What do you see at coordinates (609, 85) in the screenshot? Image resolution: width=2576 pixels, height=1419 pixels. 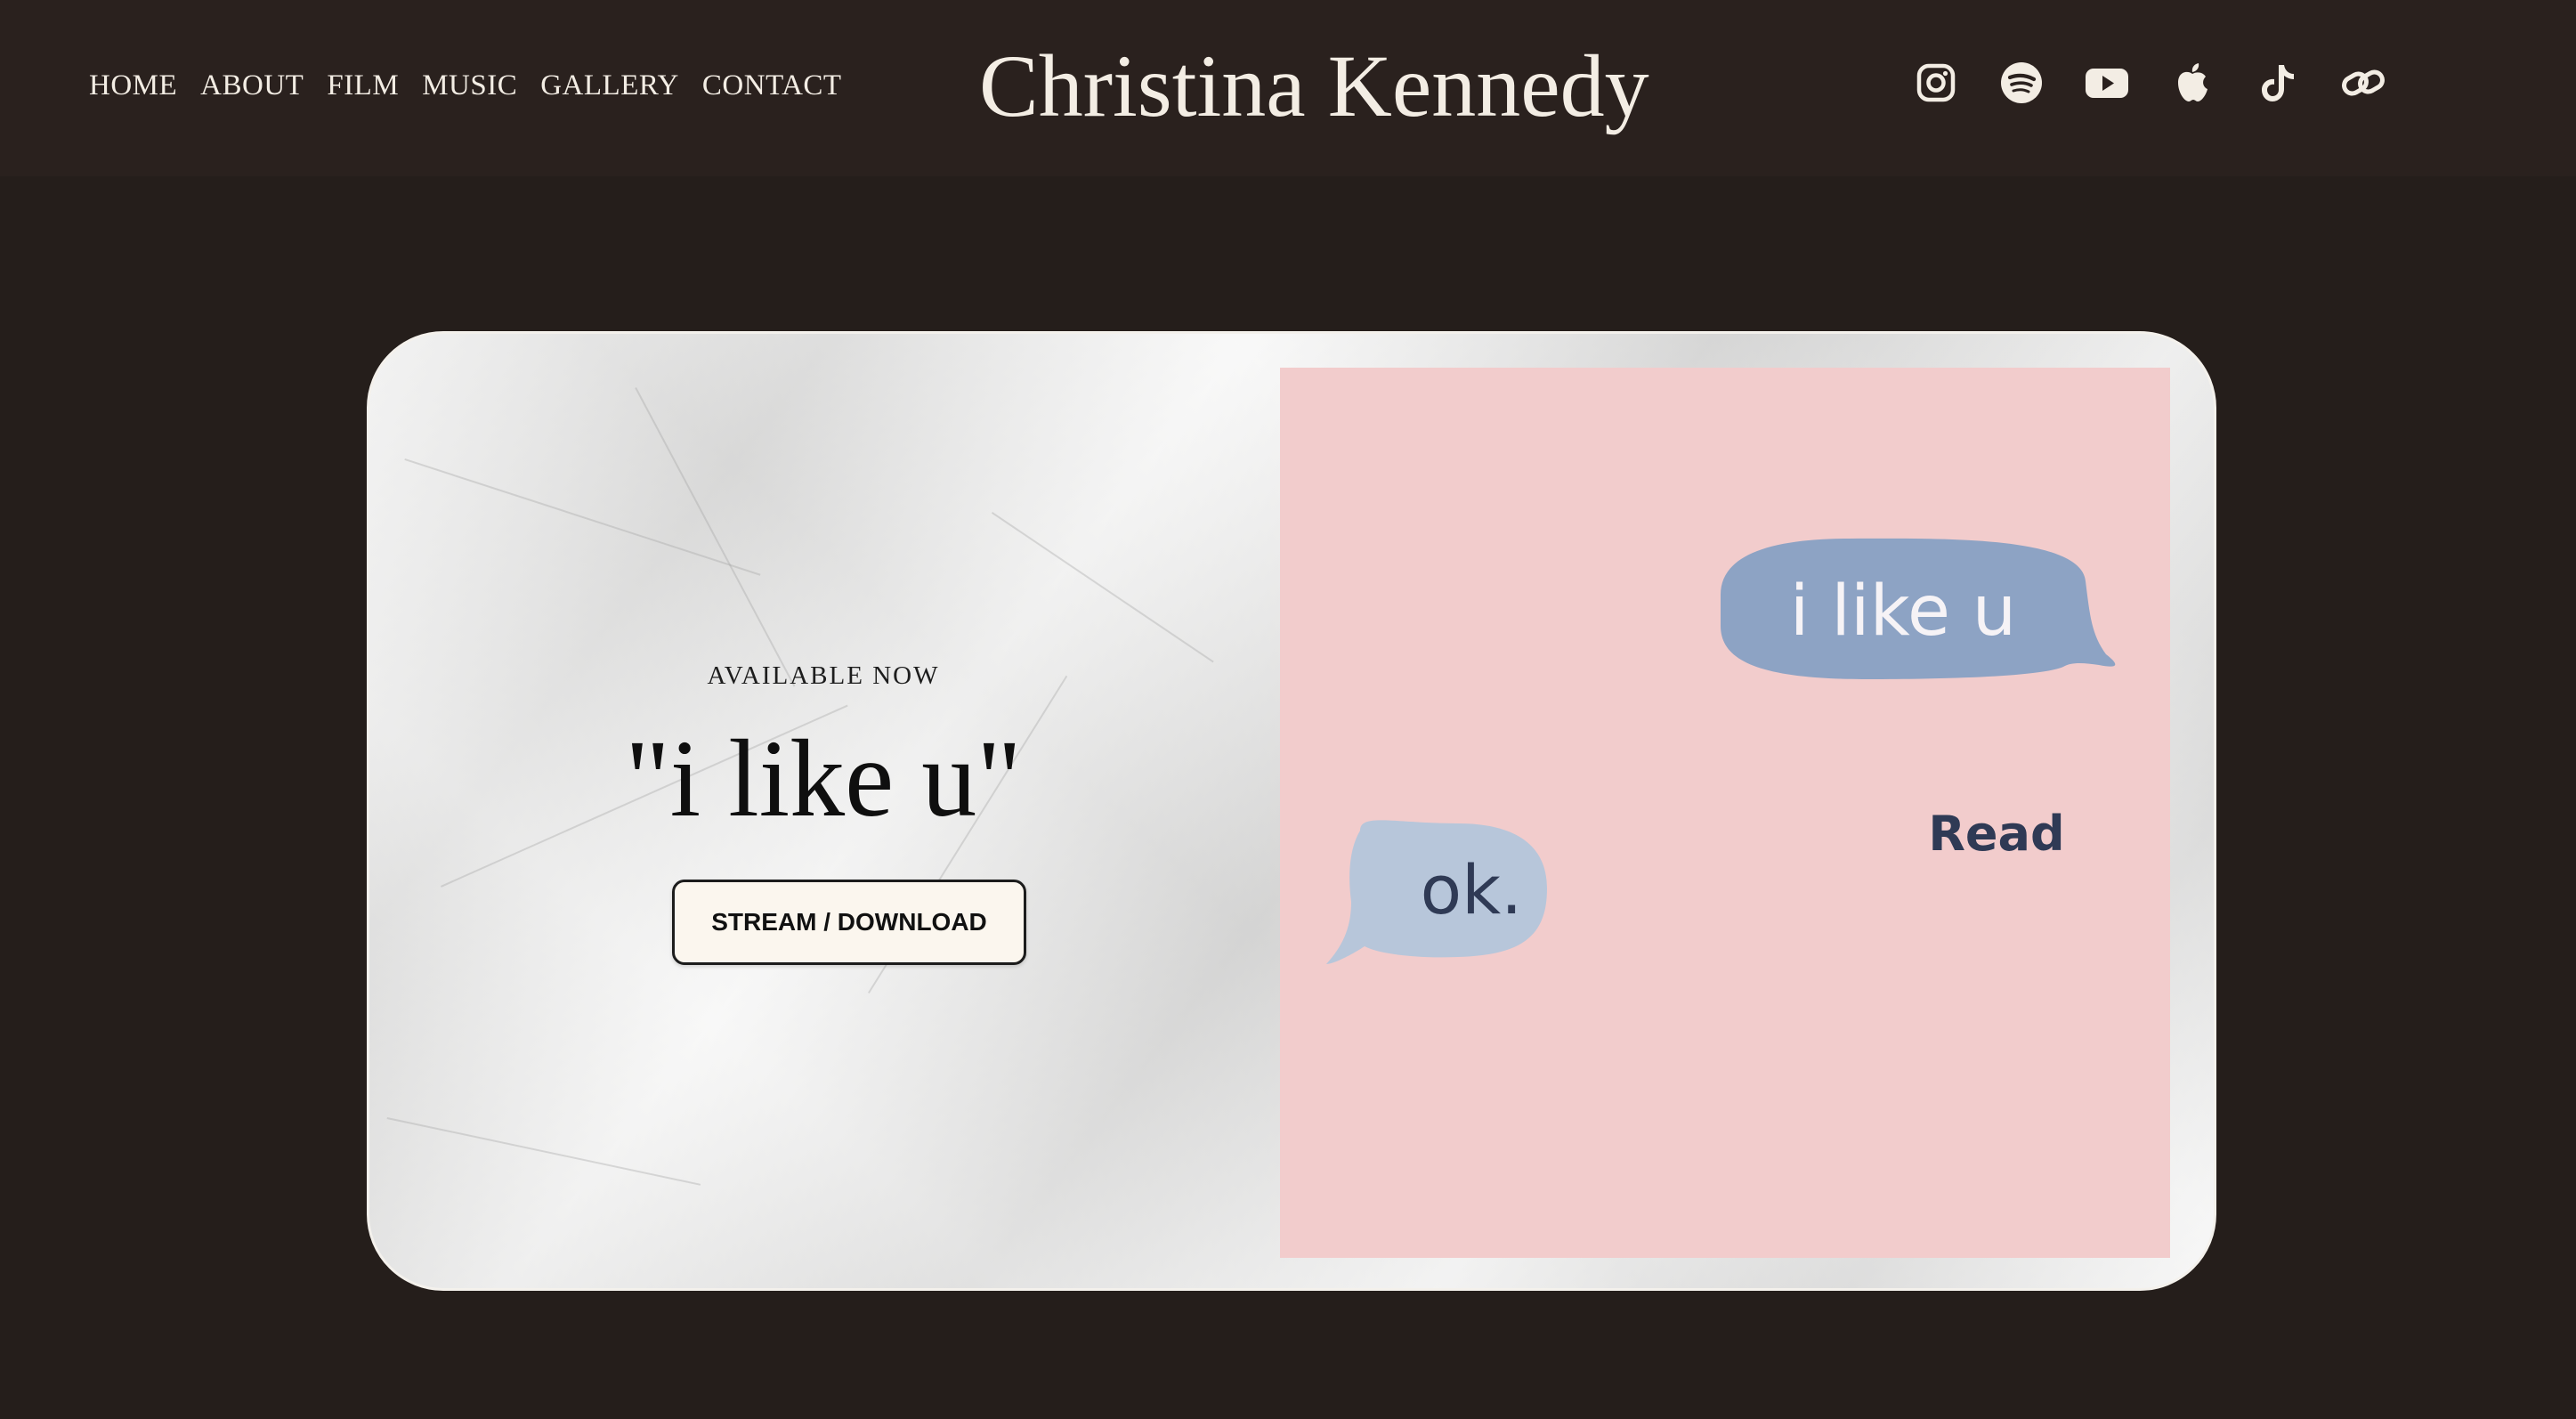 I see `nav-gallery: GALLERY` at bounding box center [609, 85].